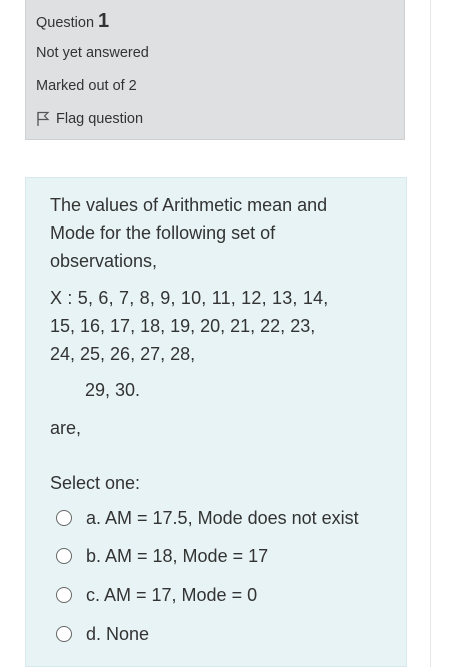  I want to click on question-state: Not yet answered, so click(92, 53).